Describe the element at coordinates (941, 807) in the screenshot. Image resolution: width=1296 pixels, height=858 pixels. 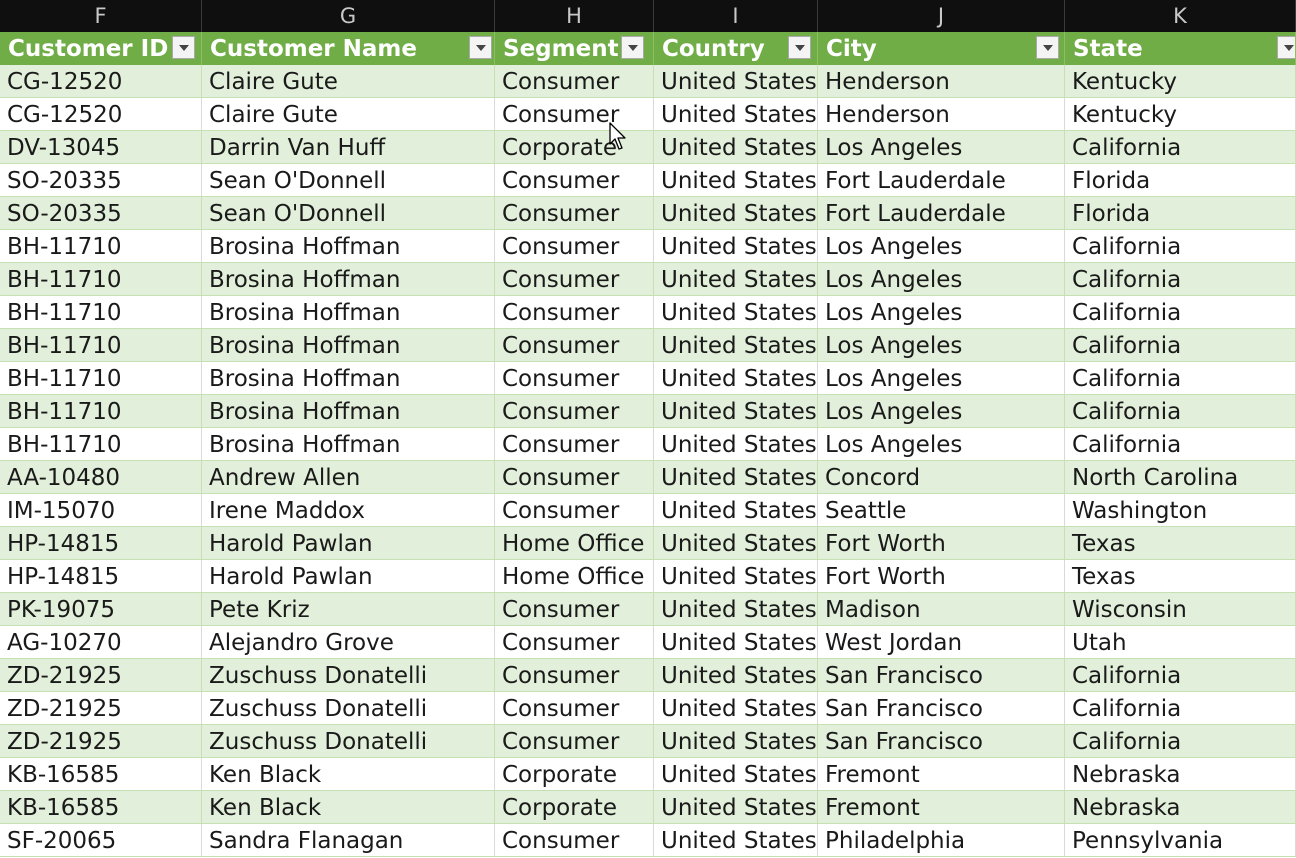
I see `cell-city: Fremont` at that location.